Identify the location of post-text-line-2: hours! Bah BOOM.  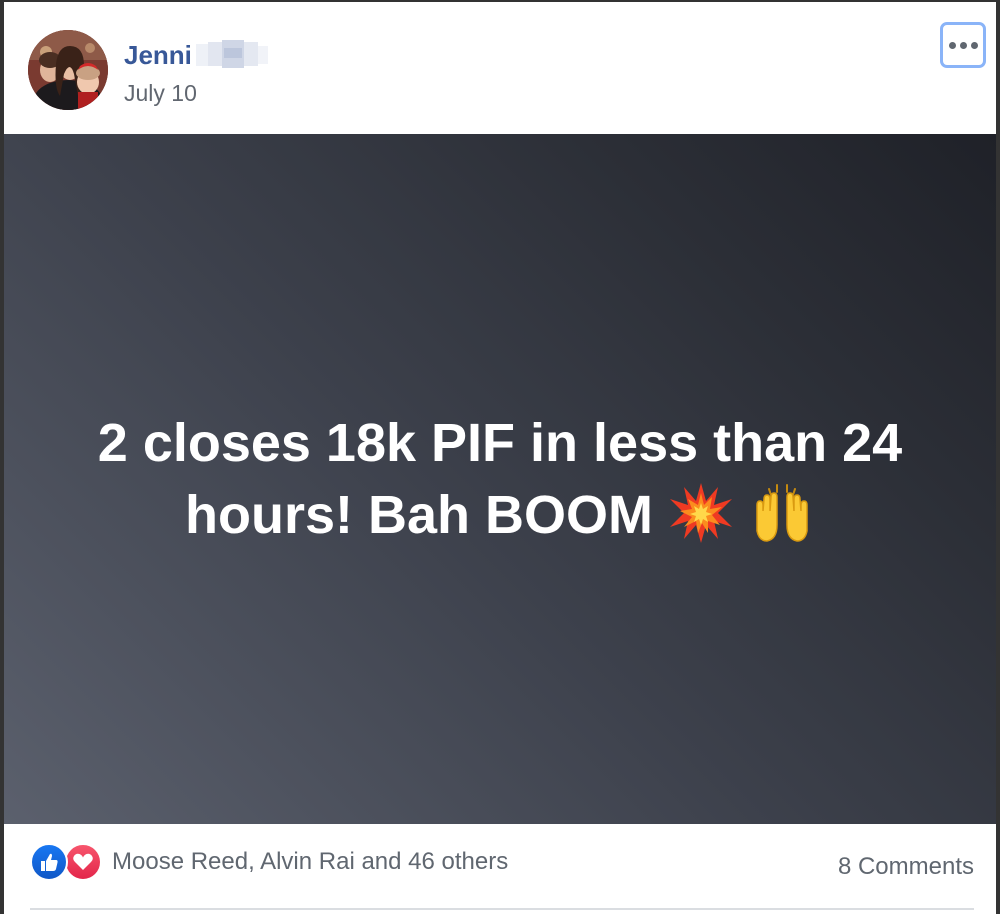
(418, 515).